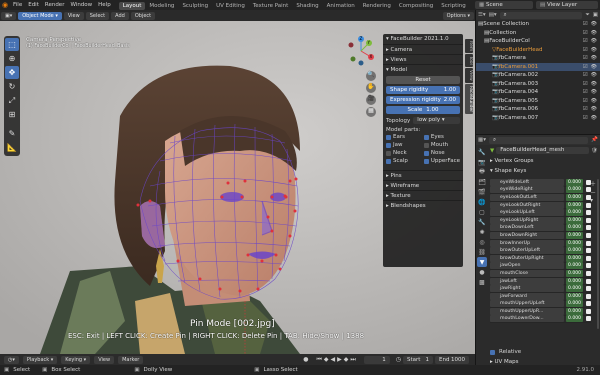 Image resolution: width=600 pixels, height=375 pixels. Describe the element at coordinates (326, 359) in the screenshot. I see `prev-key-icon: ◆` at that location.